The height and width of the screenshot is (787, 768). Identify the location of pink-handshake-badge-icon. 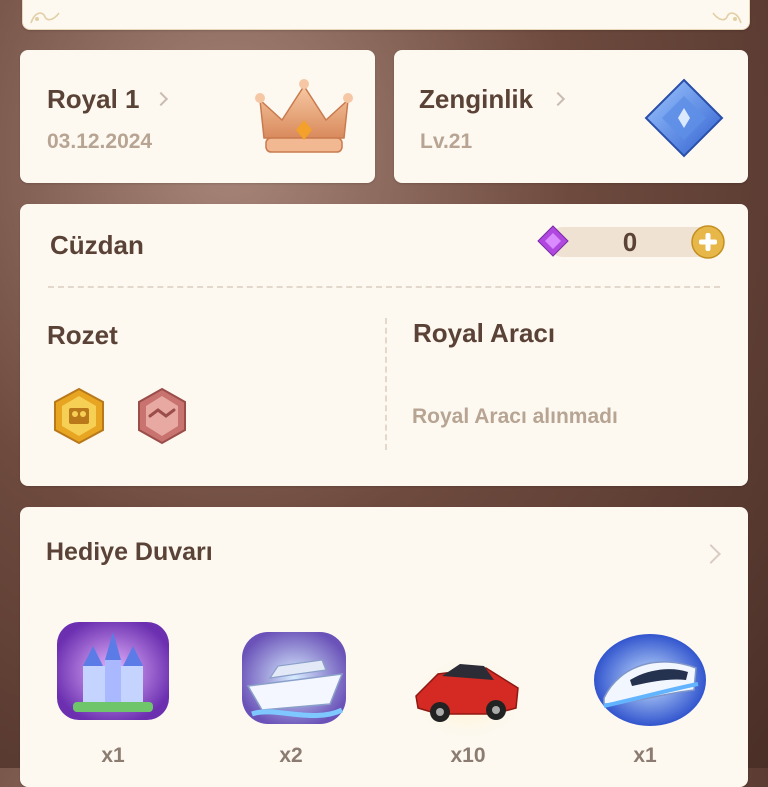
(162, 416).